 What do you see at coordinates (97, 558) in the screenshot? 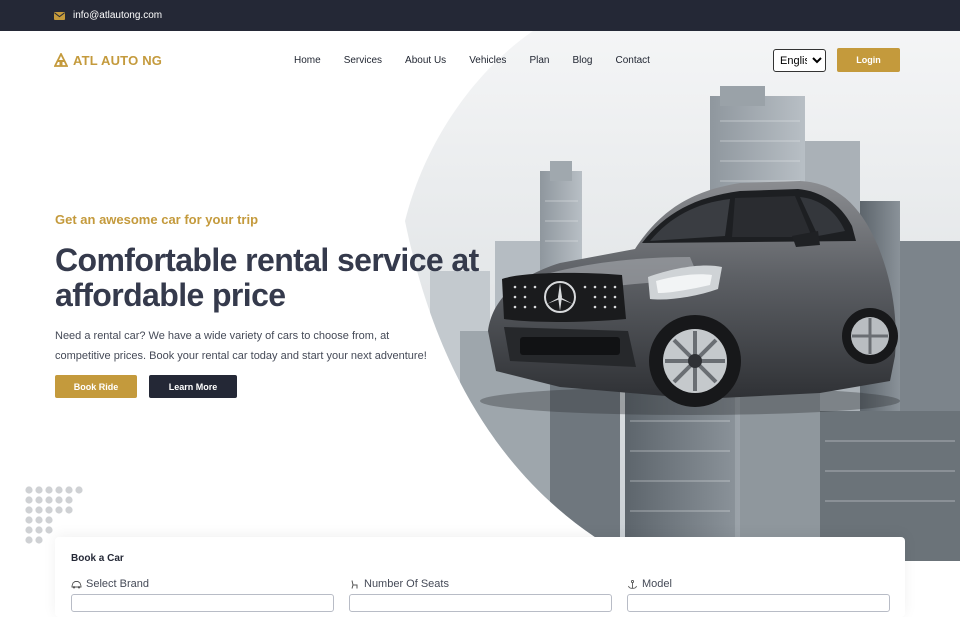
I see `booking-title: Book a Car` at bounding box center [97, 558].